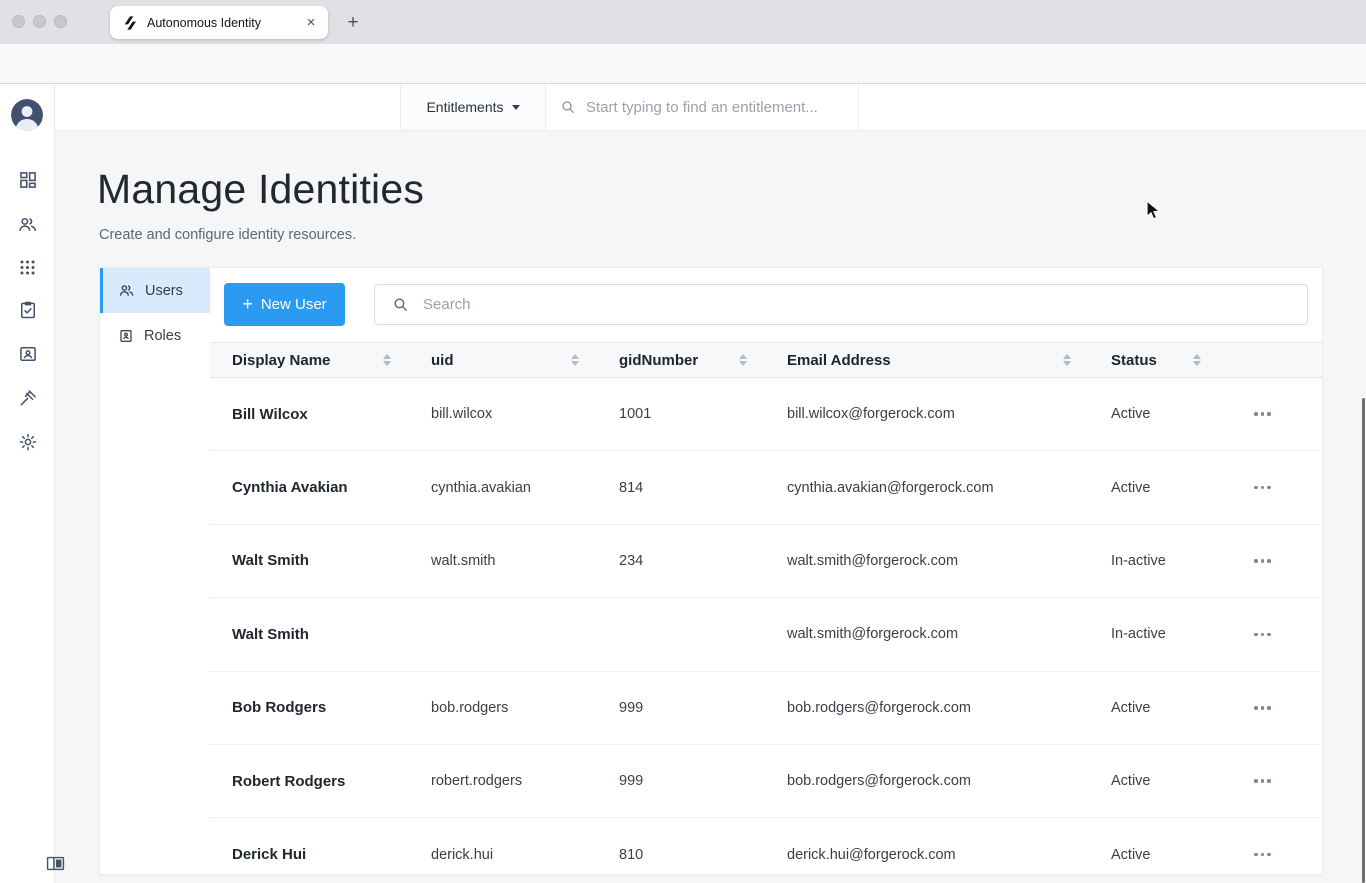 This screenshot has height=883, width=1366. What do you see at coordinates (871, 854) in the screenshot?
I see `cell-email: derick.hui@forgerock.com` at bounding box center [871, 854].